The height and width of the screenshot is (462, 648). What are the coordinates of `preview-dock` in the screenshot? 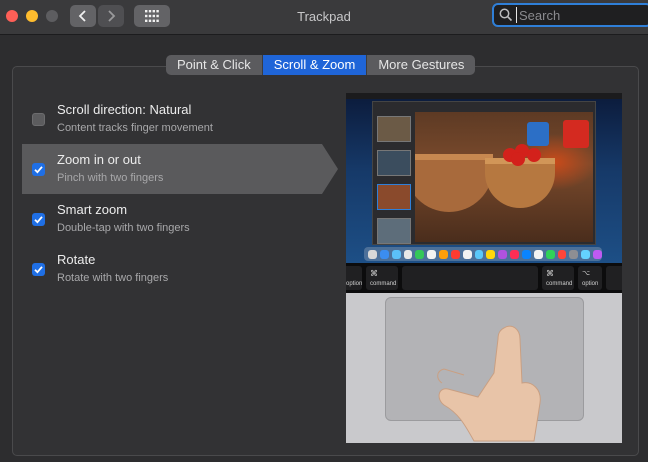 It's located at (483, 254).